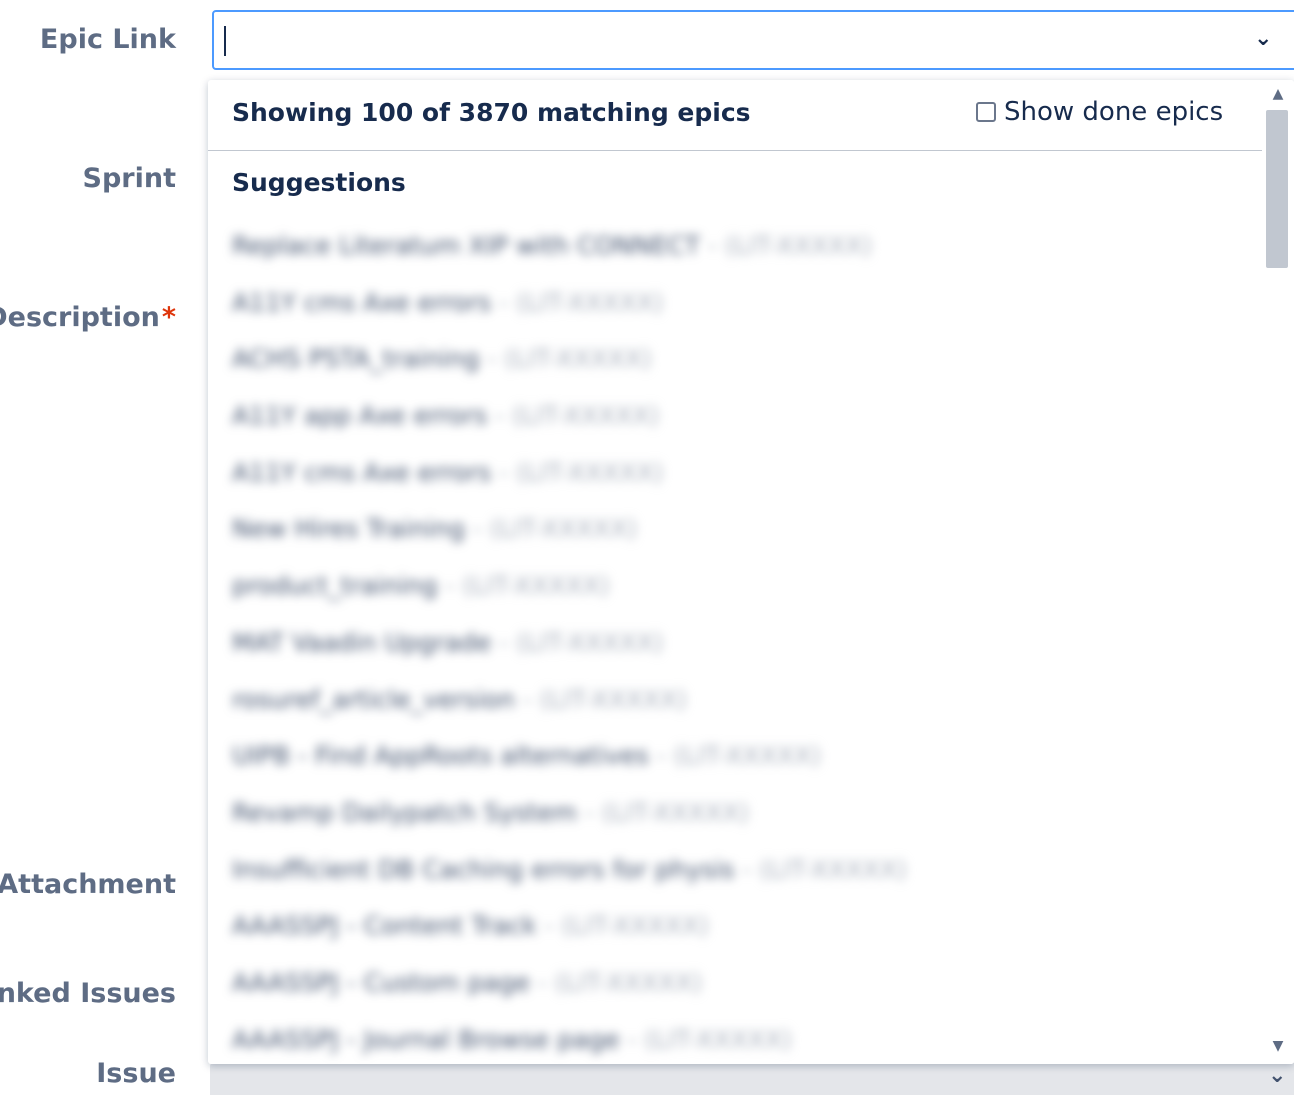 This screenshot has height=1095, width=1294. What do you see at coordinates (107, 39) in the screenshot?
I see `epic-link-label: Epic Link` at bounding box center [107, 39].